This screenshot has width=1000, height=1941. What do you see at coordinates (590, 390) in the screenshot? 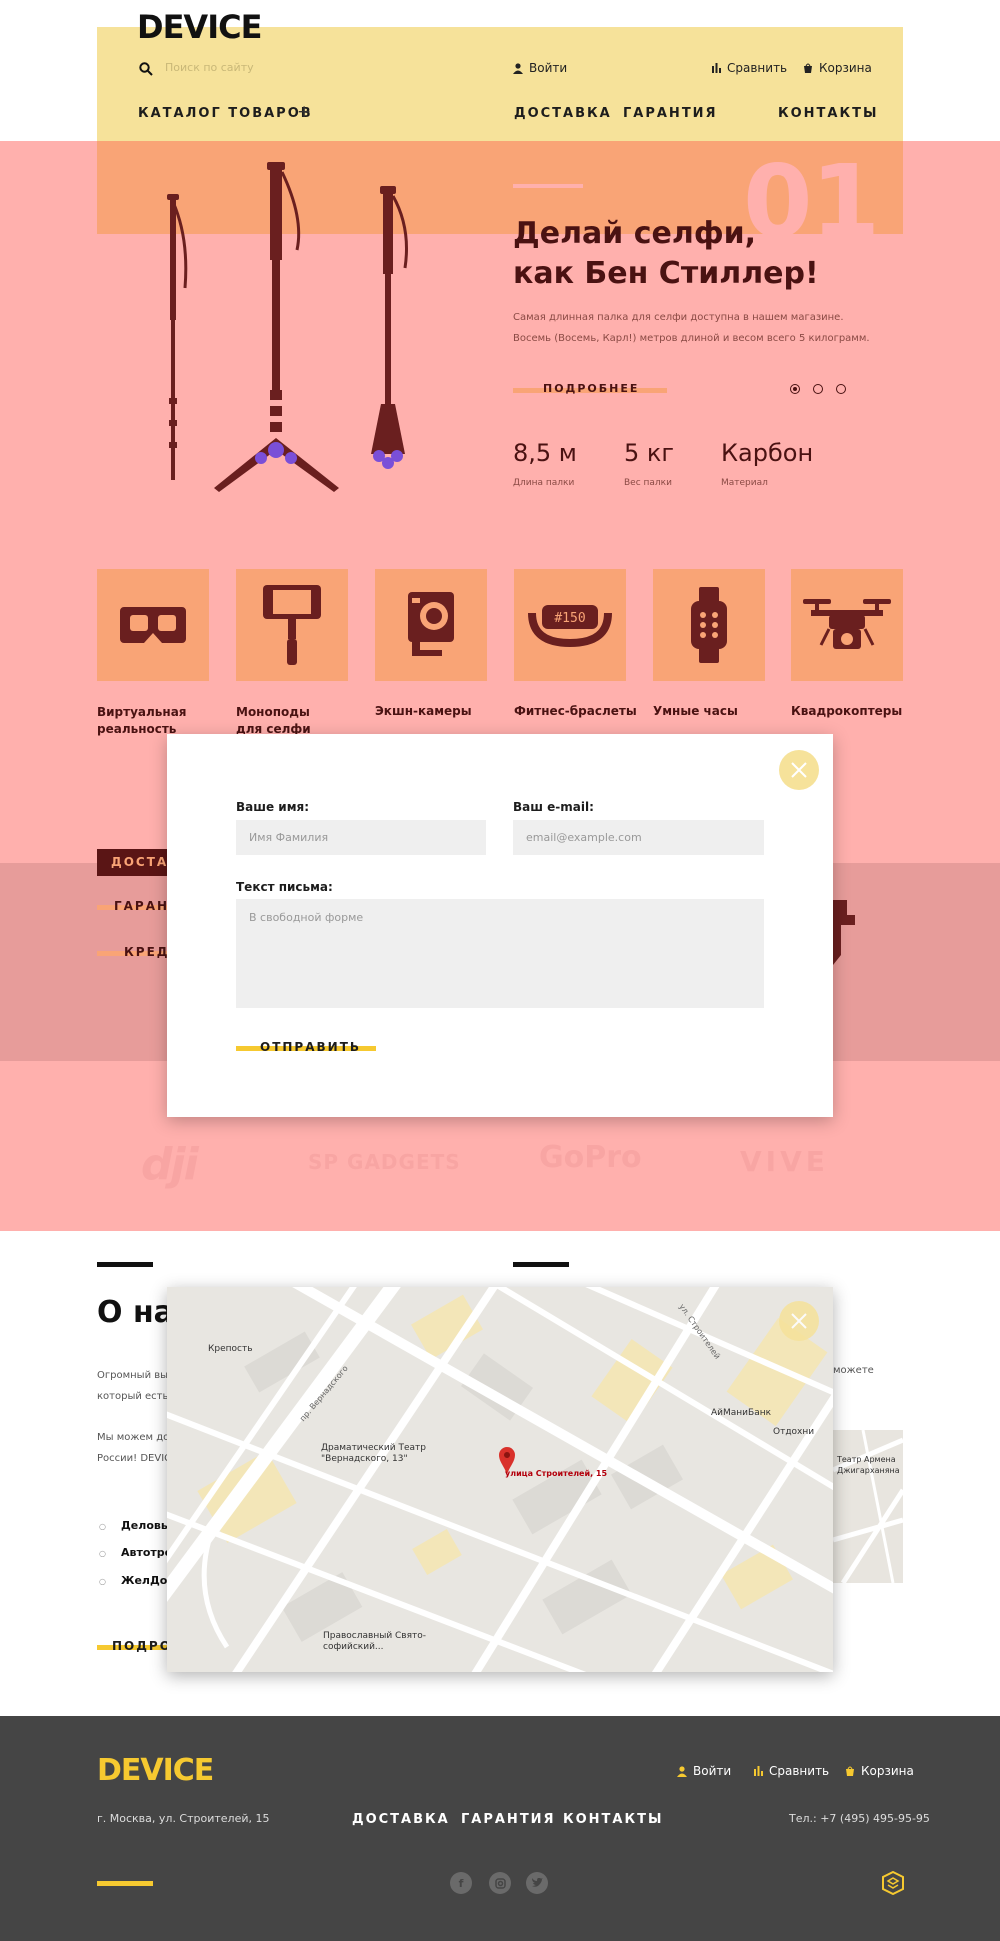
I see `slide-more-button: ПОДРОБНЕЕ` at bounding box center [590, 390].